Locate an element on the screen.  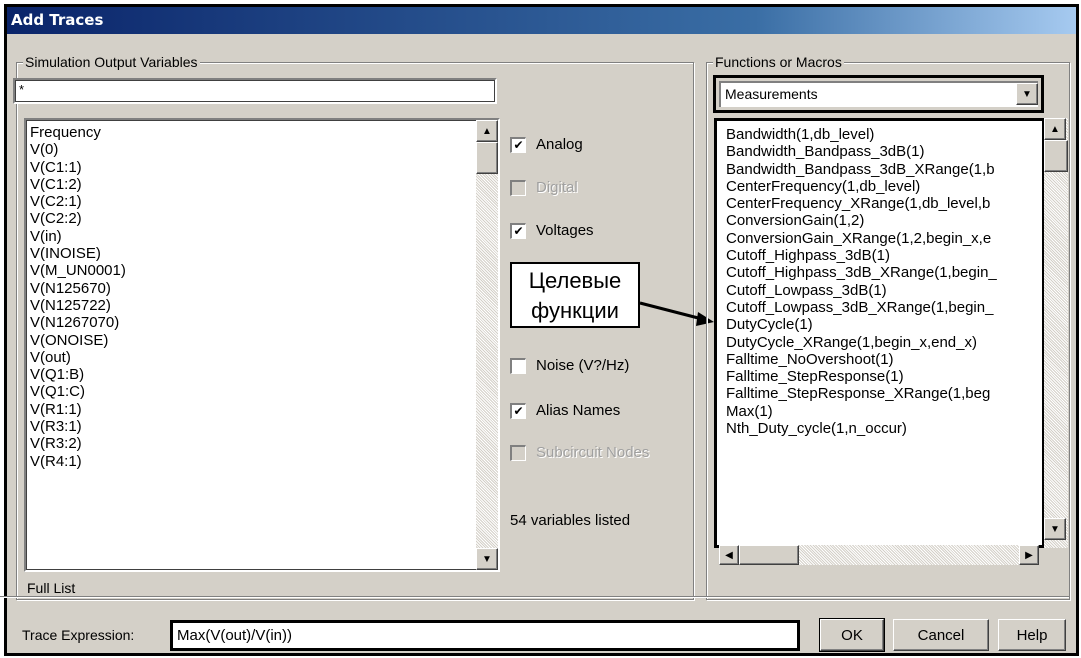
list-item: V(R3:2) is located at coordinates (252, 443).